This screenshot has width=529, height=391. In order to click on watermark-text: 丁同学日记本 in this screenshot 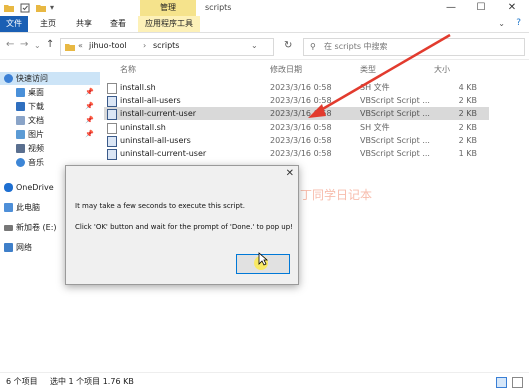, I will do `click(336, 195)`.